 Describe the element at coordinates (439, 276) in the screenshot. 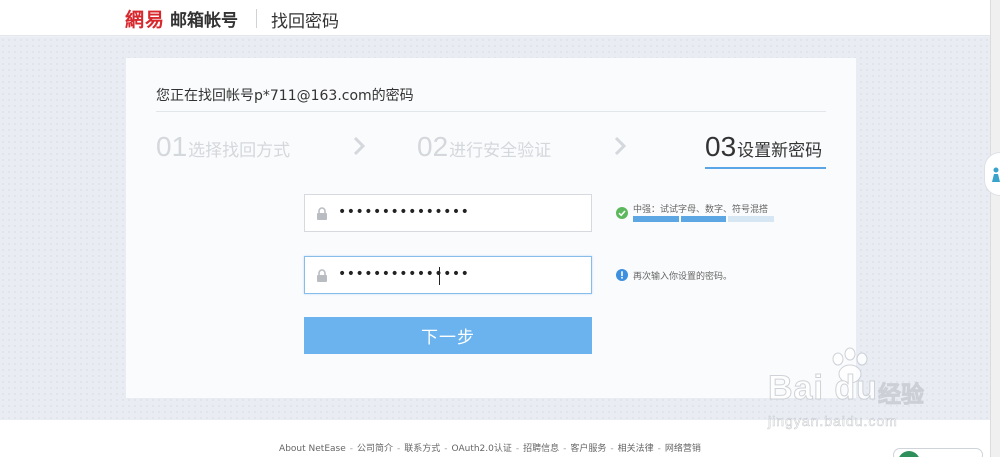

I see `text-caret` at that location.